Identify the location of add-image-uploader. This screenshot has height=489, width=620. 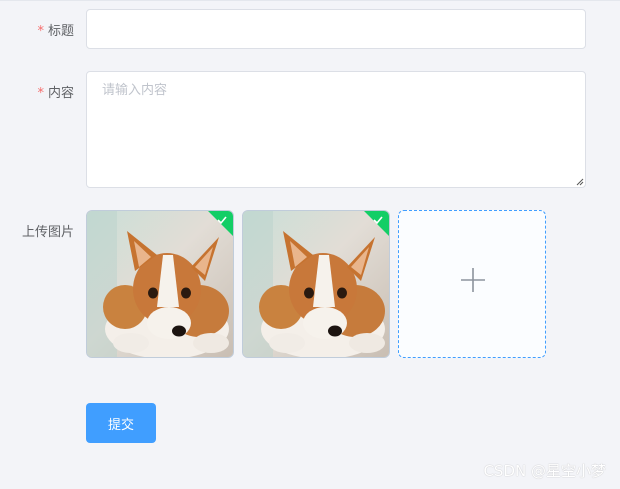
(472, 284).